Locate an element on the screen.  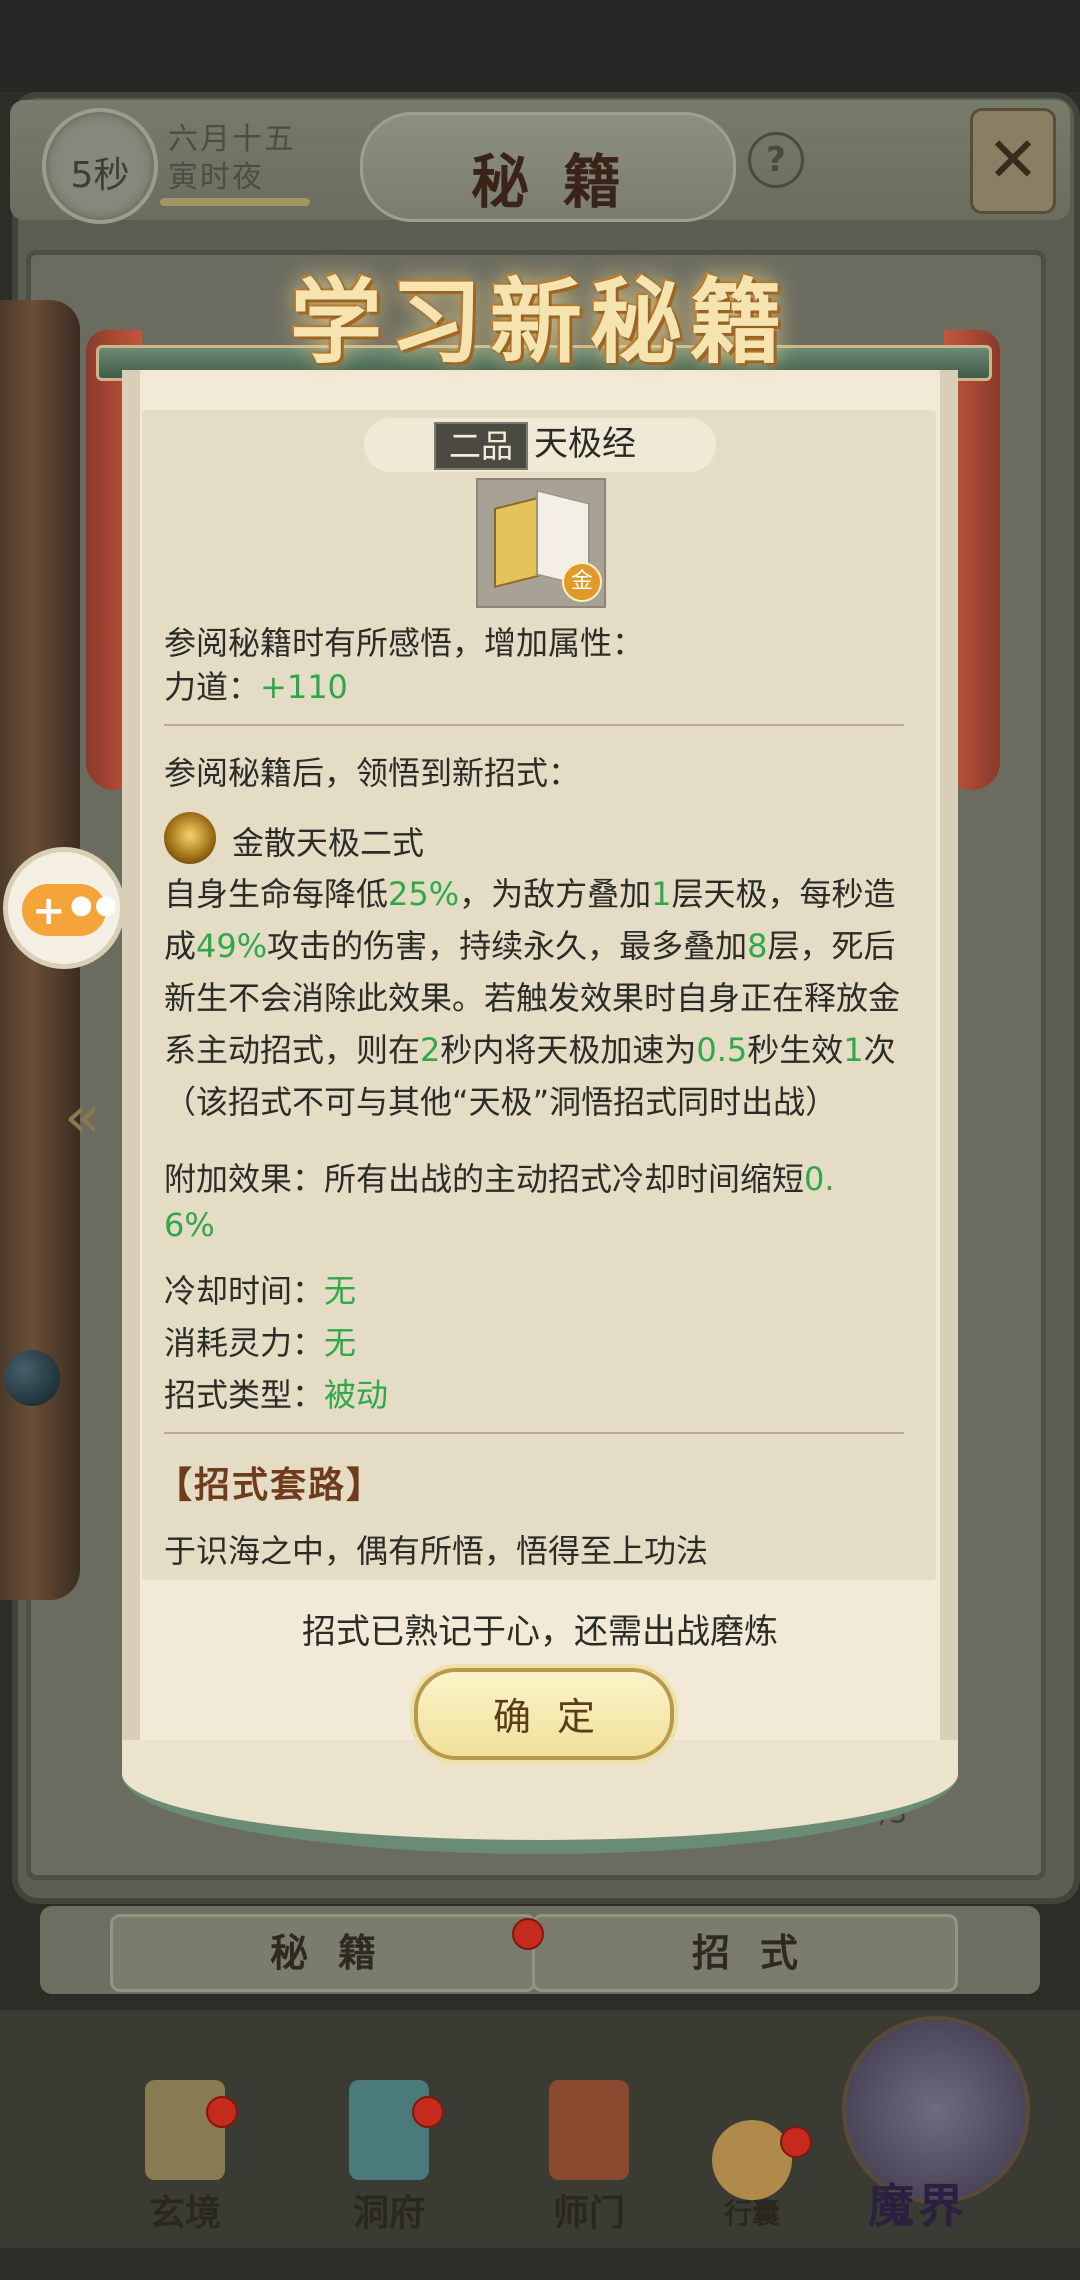
stat-value: +110 is located at coordinates (304, 687).